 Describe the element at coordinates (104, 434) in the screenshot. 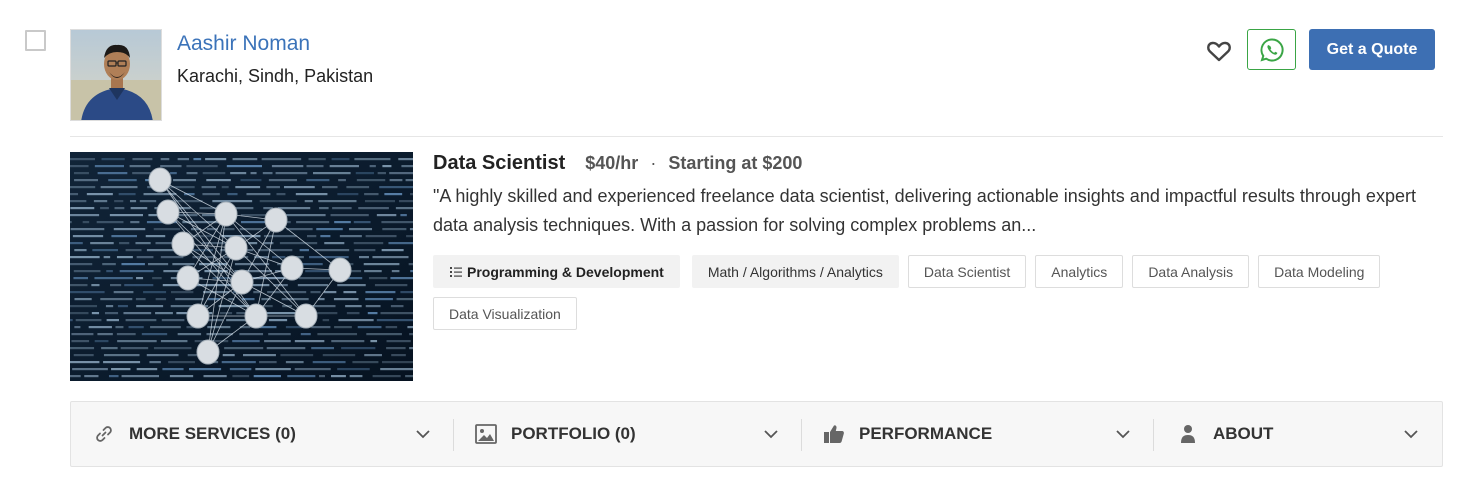

I see `link-icon` at that location.